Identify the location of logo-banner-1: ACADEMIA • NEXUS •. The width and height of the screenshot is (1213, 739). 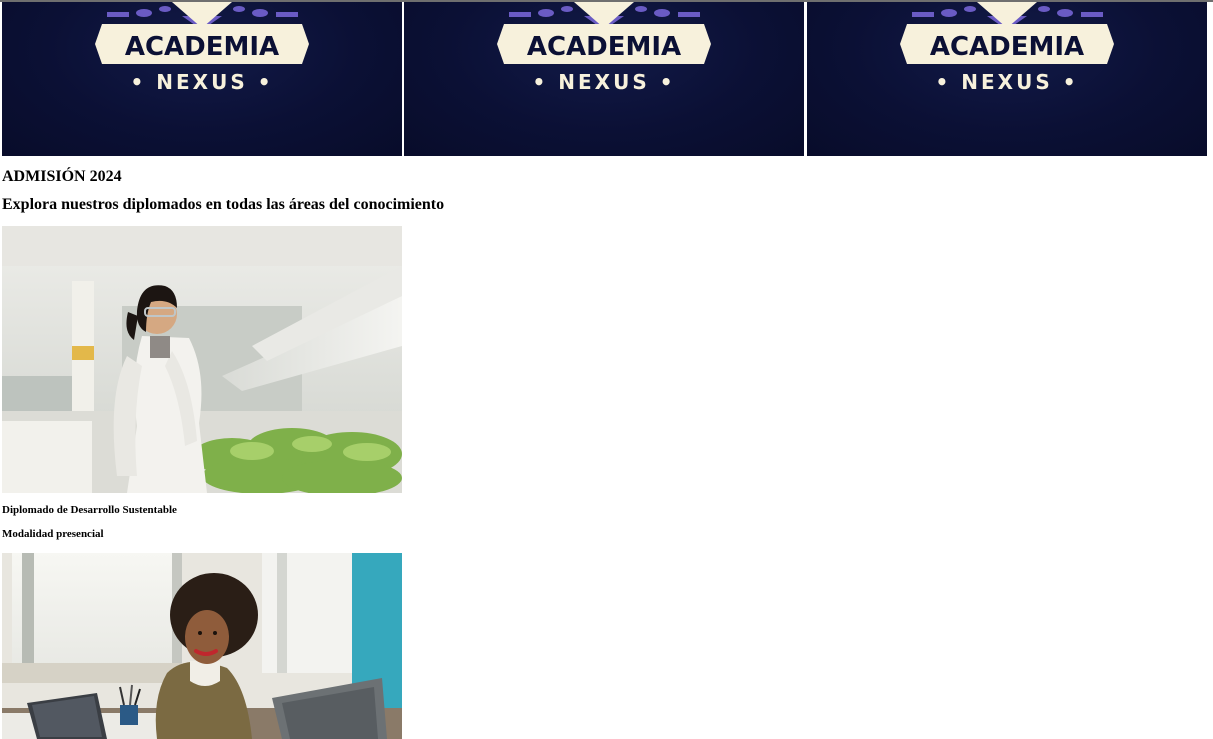
(202, 79).